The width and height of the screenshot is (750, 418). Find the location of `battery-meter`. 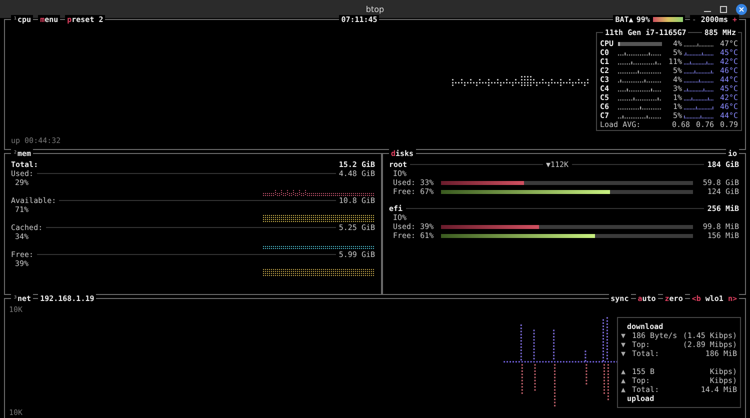

battery-meter is located at coordinates (667, 19).